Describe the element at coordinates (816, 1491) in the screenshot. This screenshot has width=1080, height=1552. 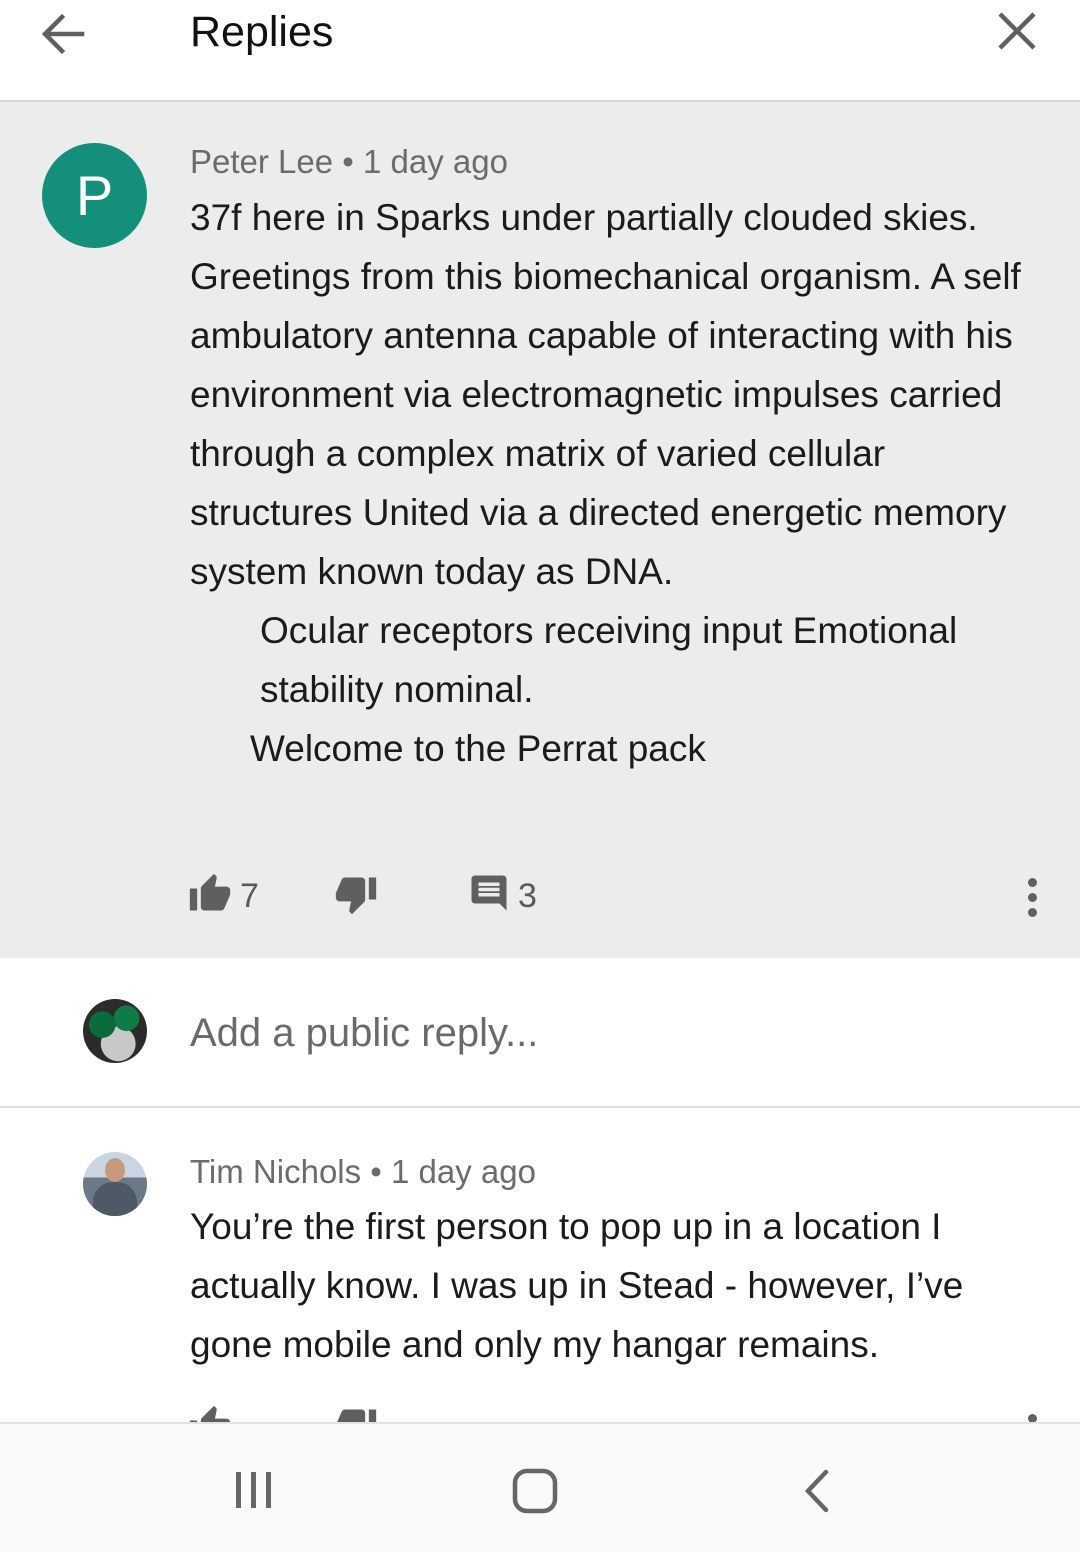
I see `nav-back-icon` at that location.